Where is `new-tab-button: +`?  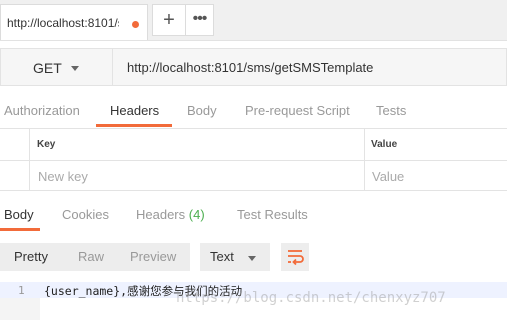
new-tab-button: + is located at coordinates (169, 20).